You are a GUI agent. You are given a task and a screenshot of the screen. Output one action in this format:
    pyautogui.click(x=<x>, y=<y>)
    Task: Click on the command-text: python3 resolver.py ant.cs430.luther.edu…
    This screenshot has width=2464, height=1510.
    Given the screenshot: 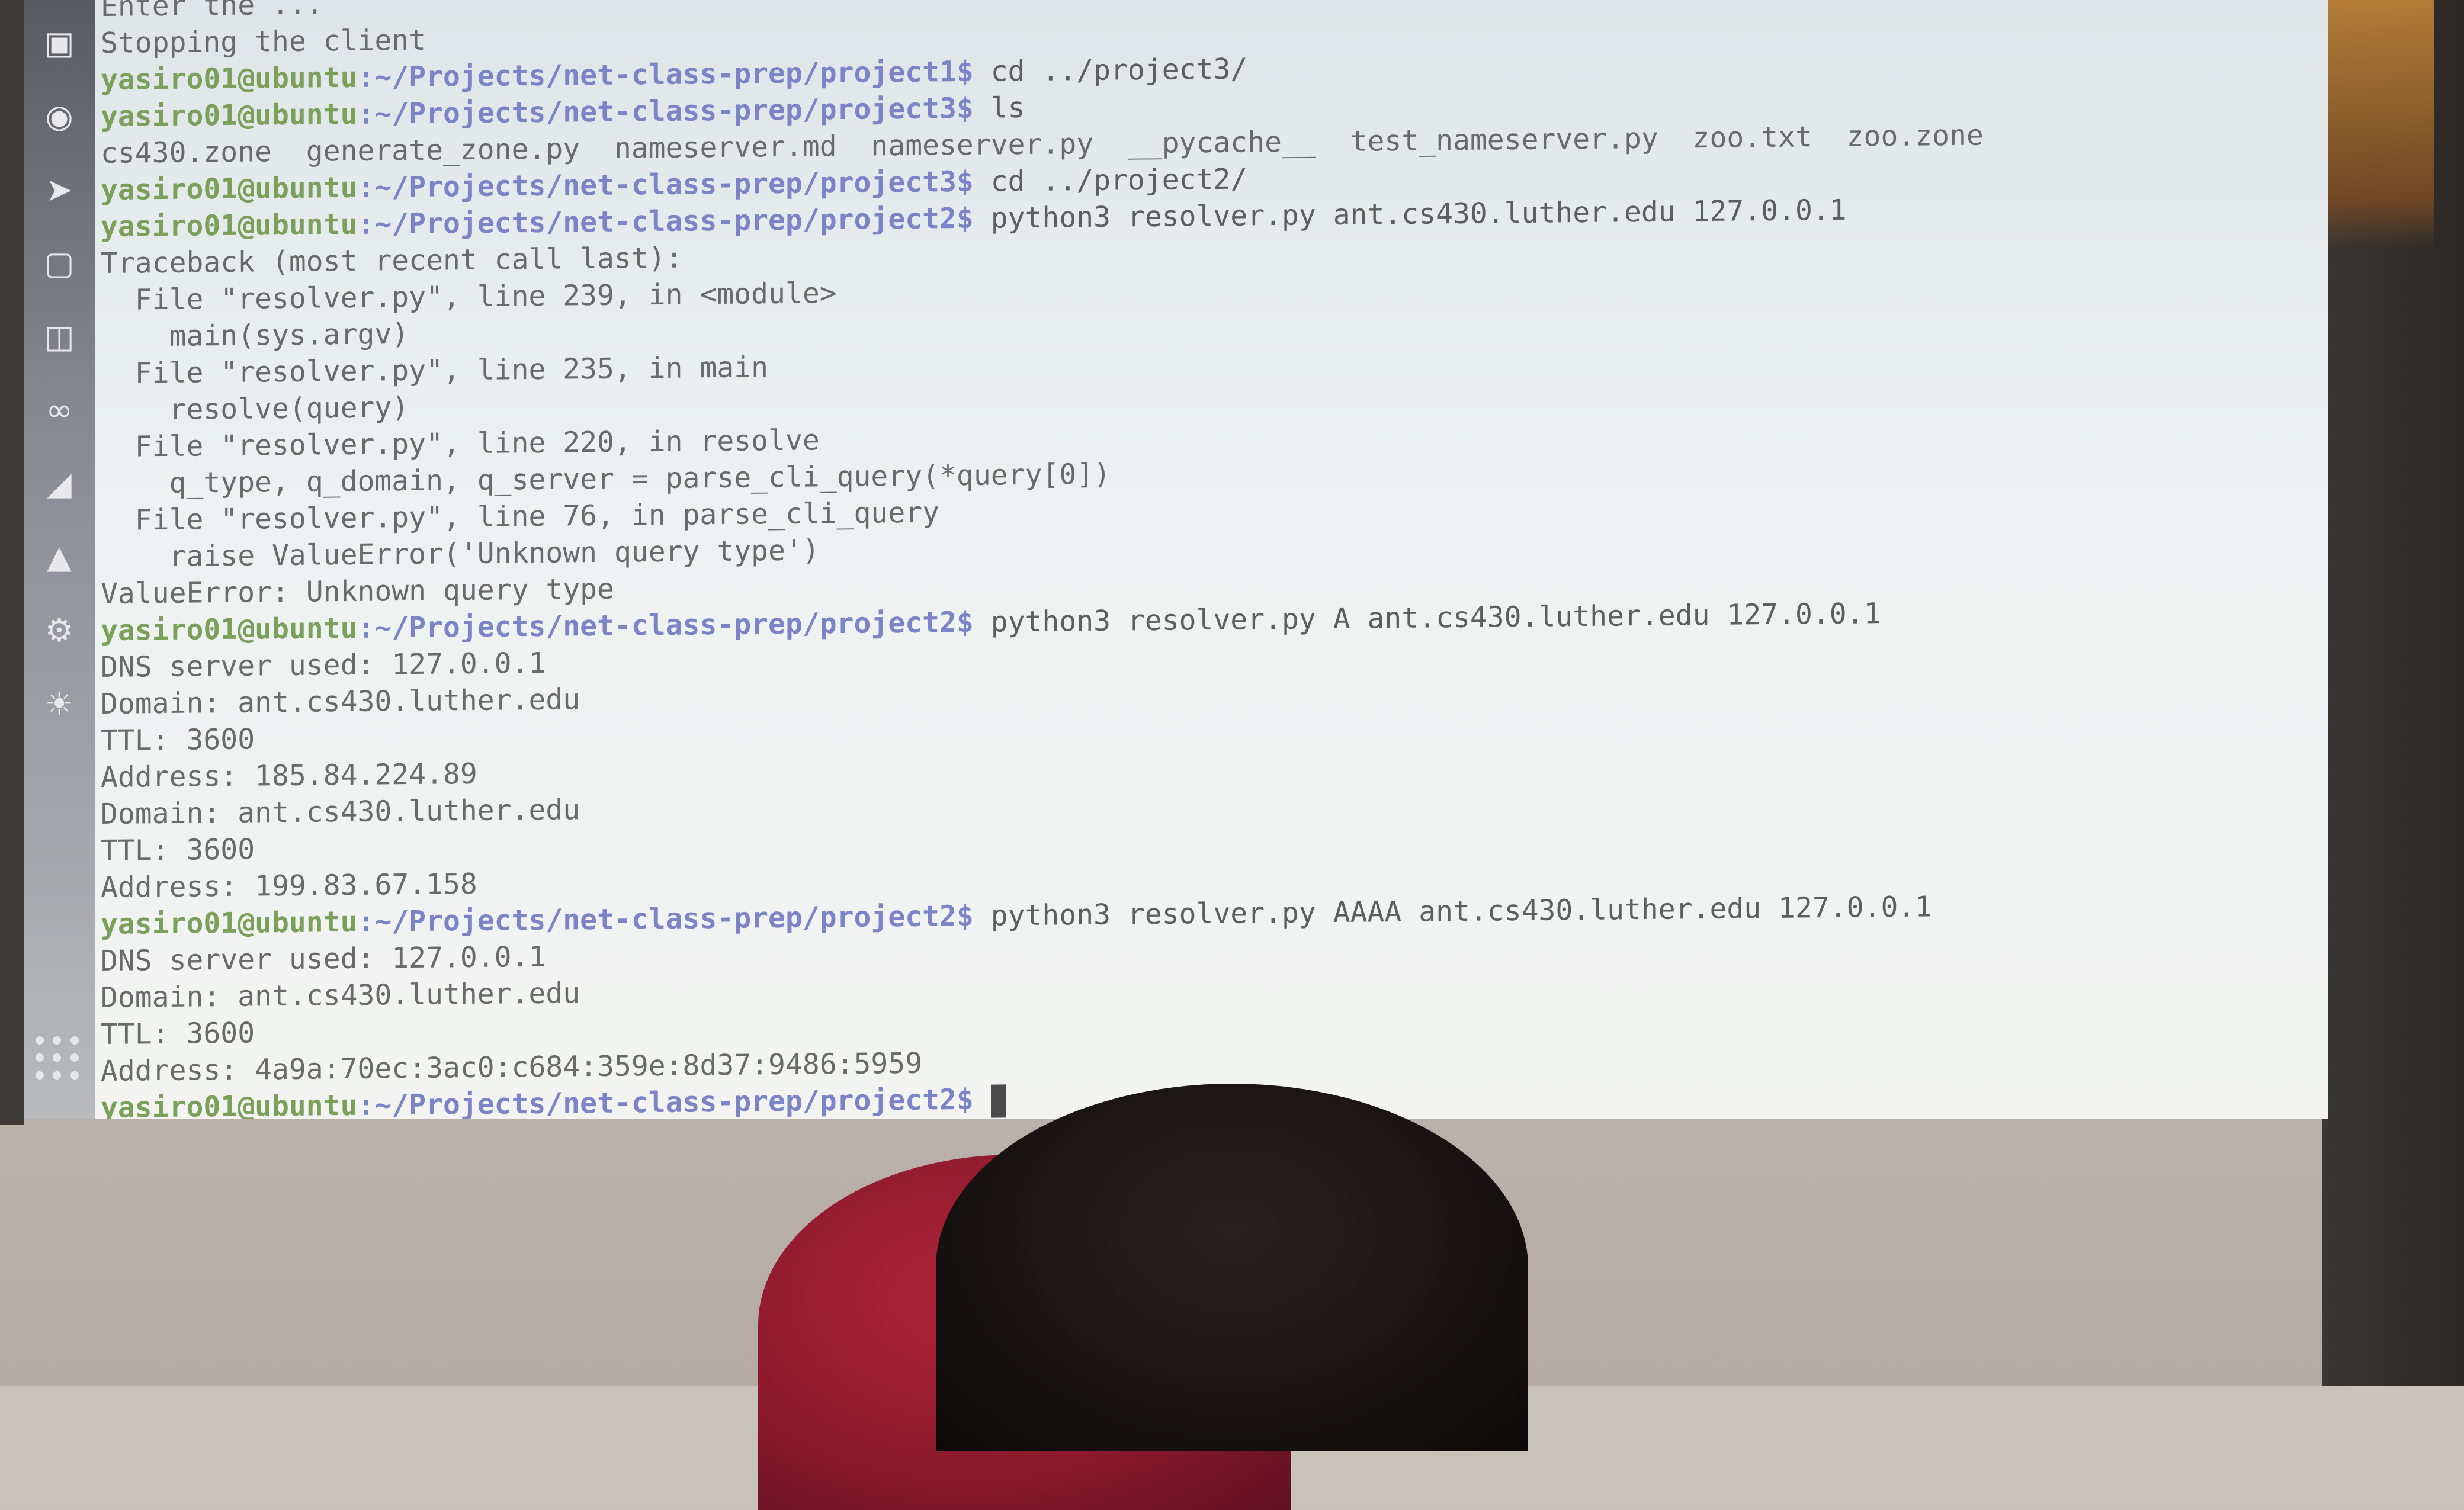 What is the action you would take?
    pyautogui.click(x=1410, y=214)
    